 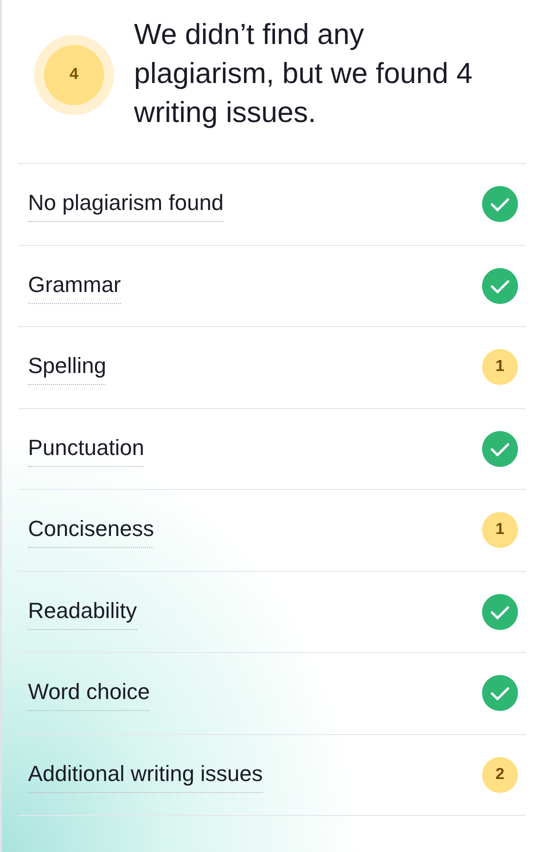 What do you see at coordinates (86, 448) in the screenshot?
I see `check-category-link: Punctuation` at bounding box center [86, 448].